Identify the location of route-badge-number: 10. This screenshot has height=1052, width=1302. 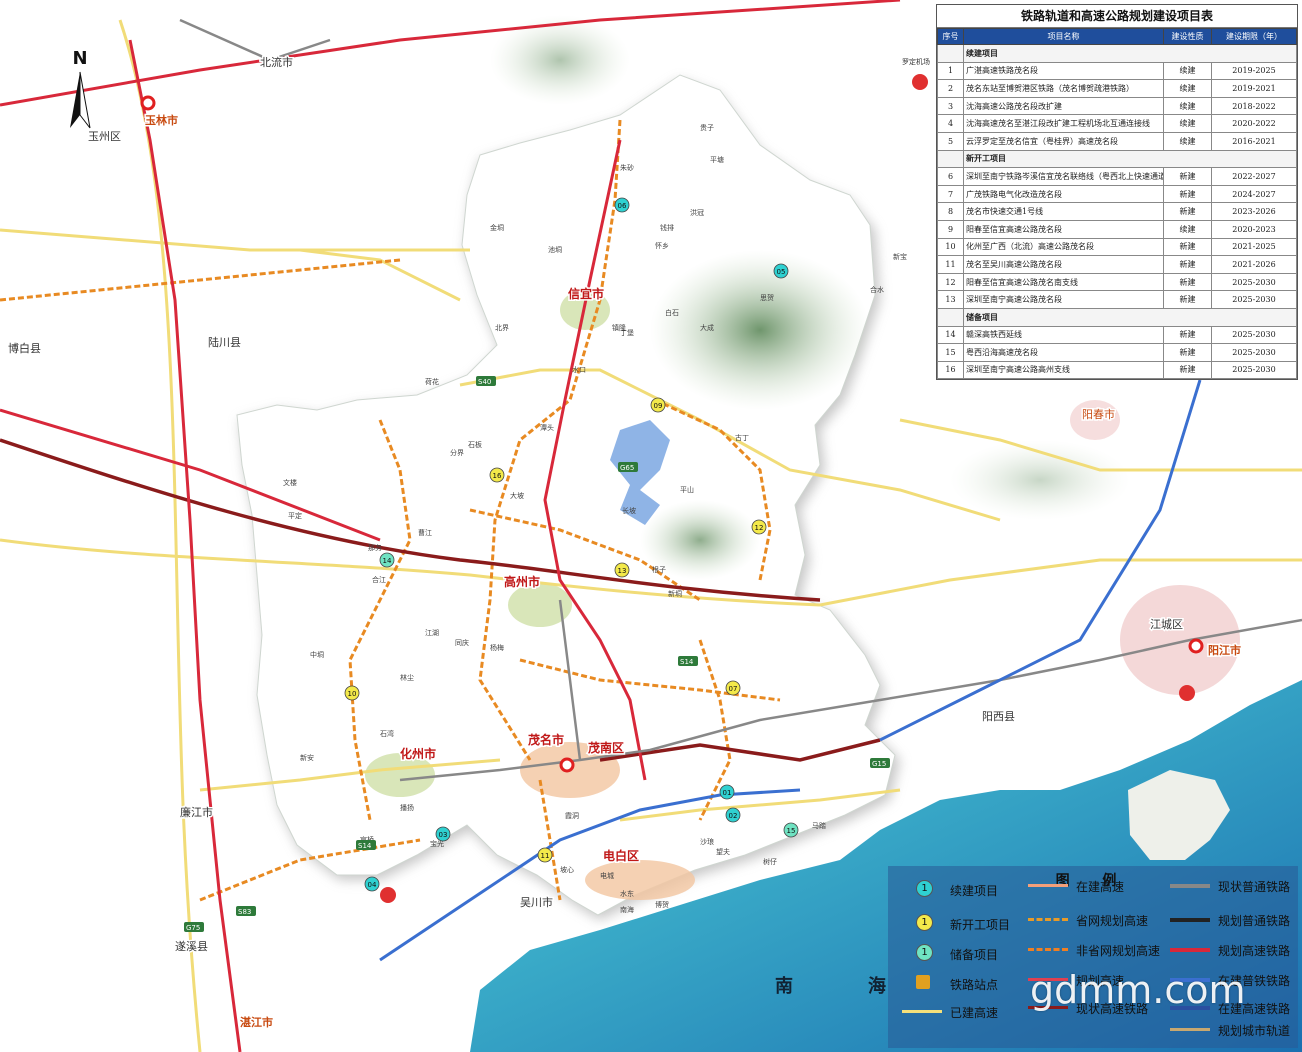
(352, 694).